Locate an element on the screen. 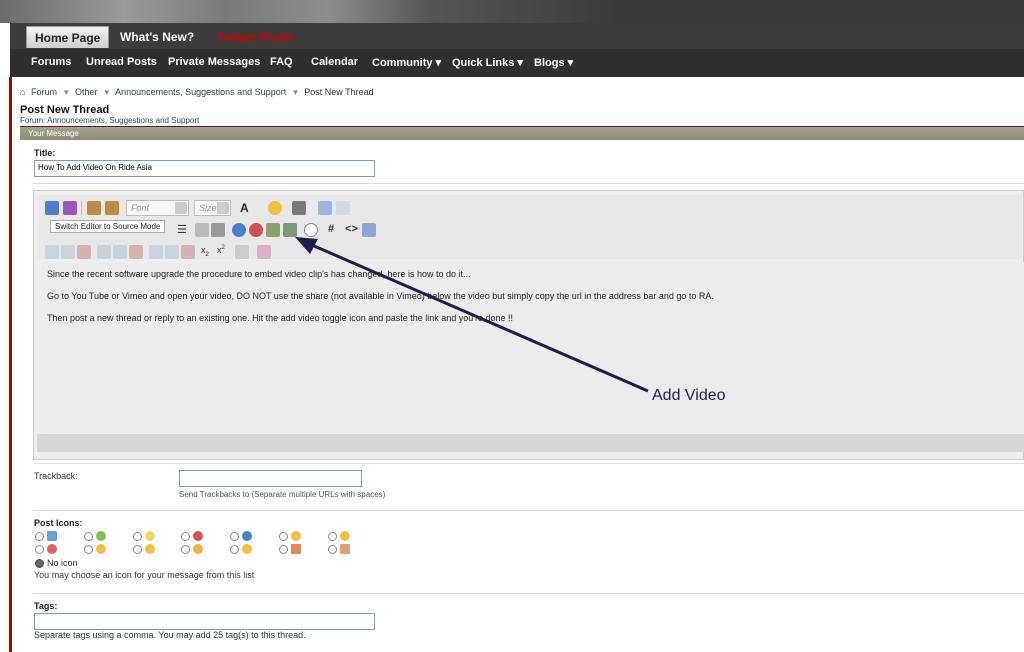 The image size is (1024, 652). question-icon is located at coordinates (247, 536).